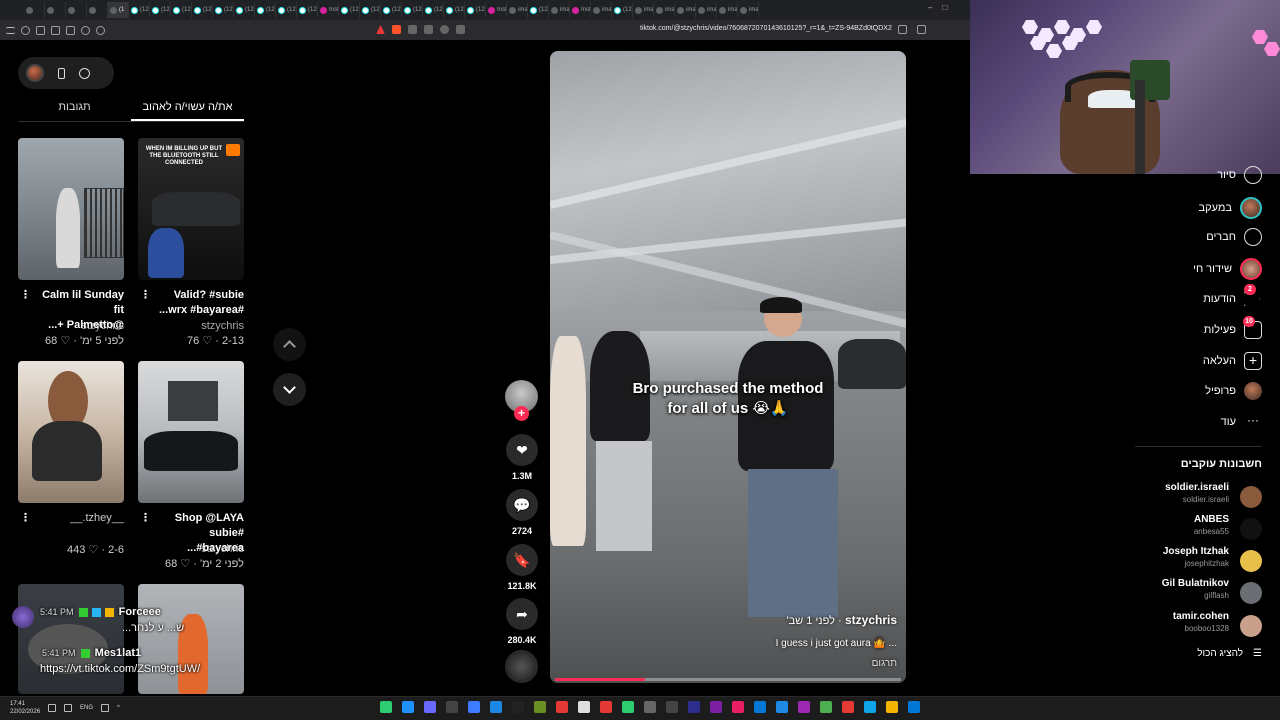 This screenshot has height=720, width=1280. I want to click on video-card: ⋮ __tzhey.__ 2-6 · ♡ 443, so click(71, 458).